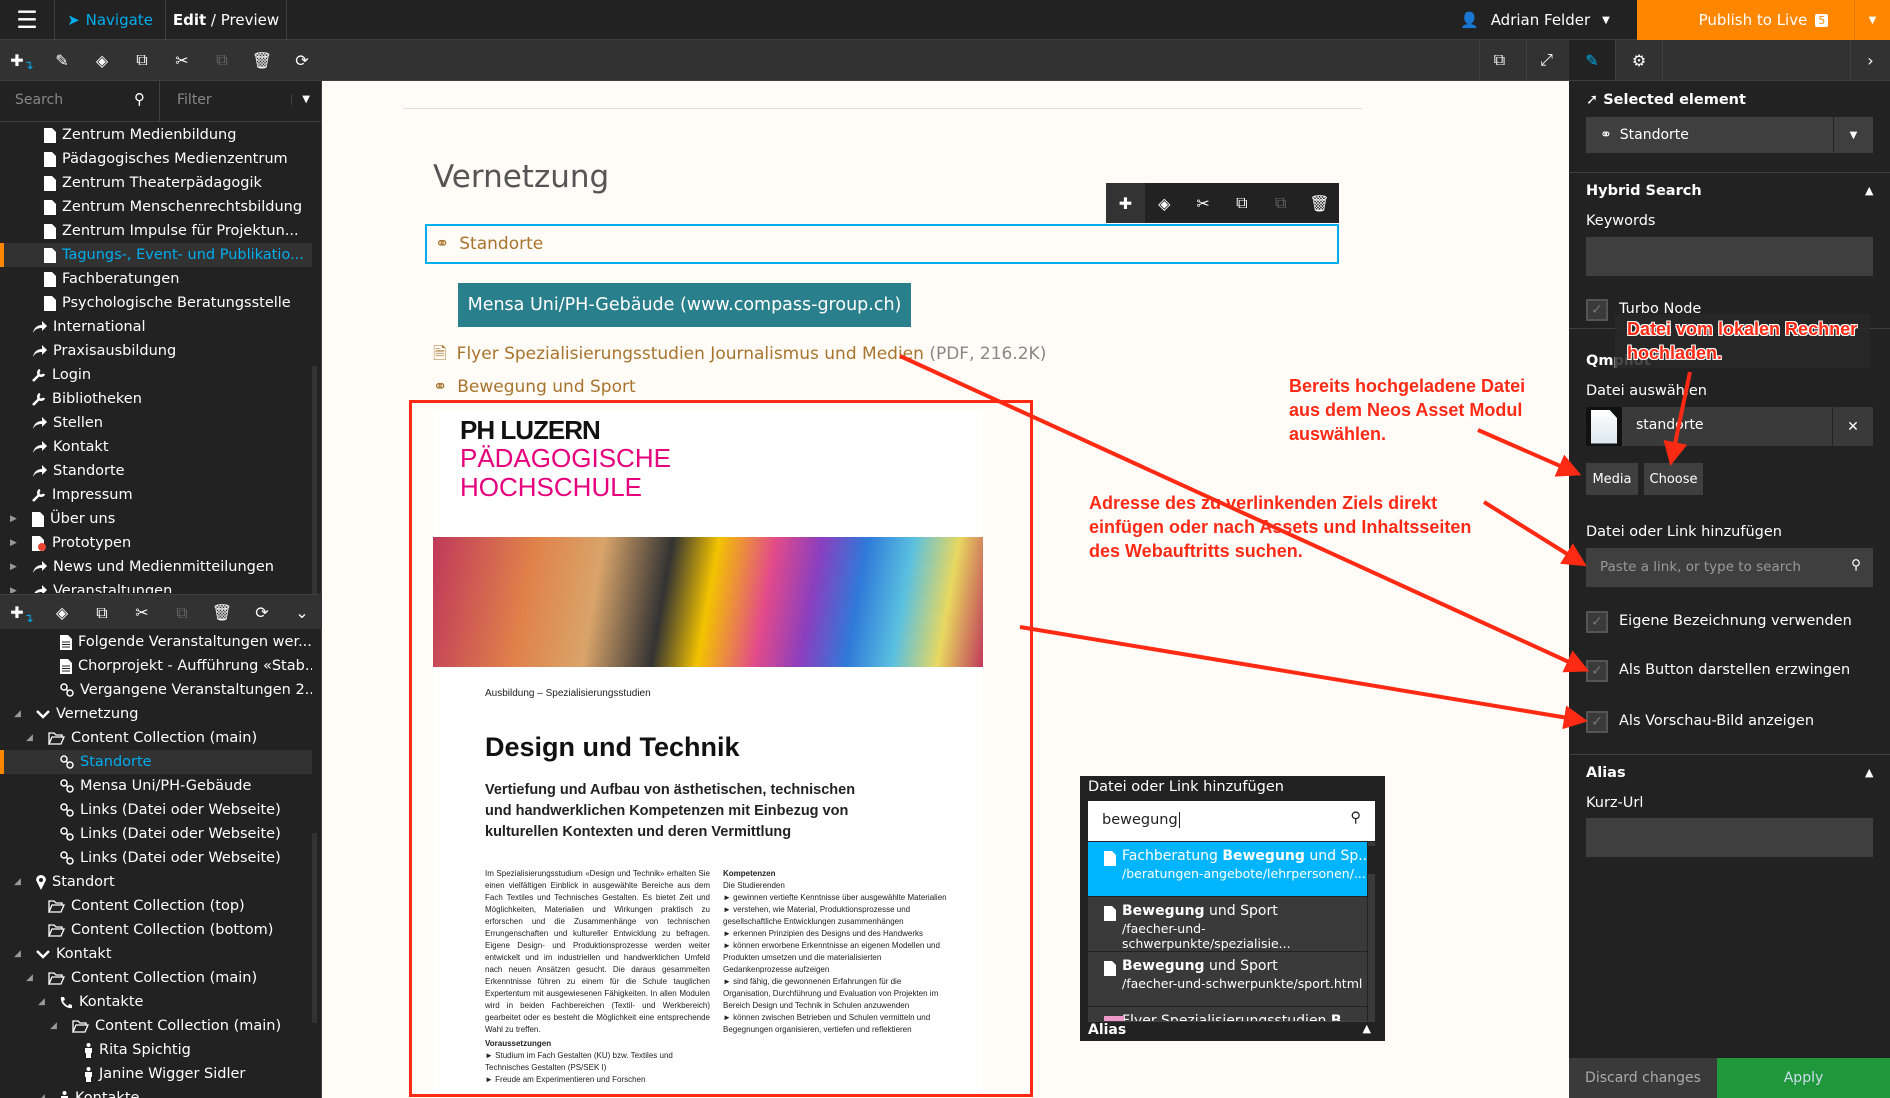 The width and height of the screenshot is (1890, 1098). I want to click on arrow-to-link-input, so click(1534, 533).